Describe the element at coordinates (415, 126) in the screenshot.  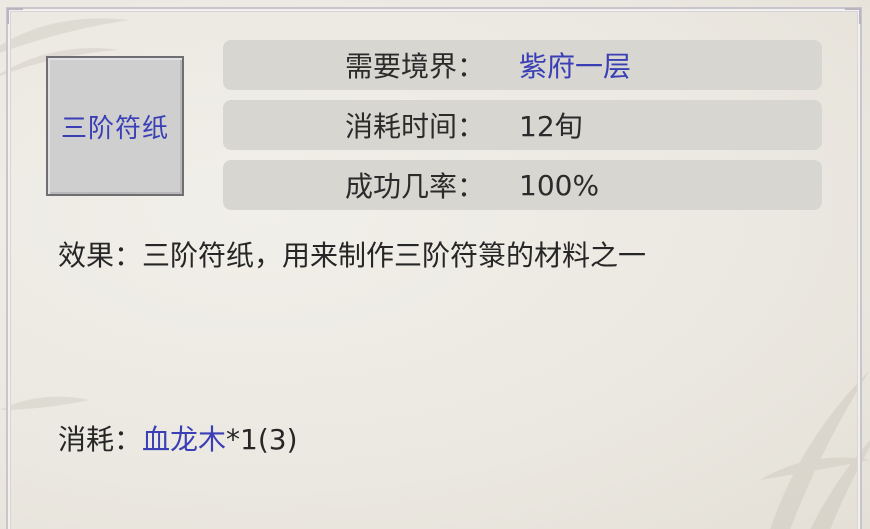
I see `info-label: 消耗时间：` at that location.